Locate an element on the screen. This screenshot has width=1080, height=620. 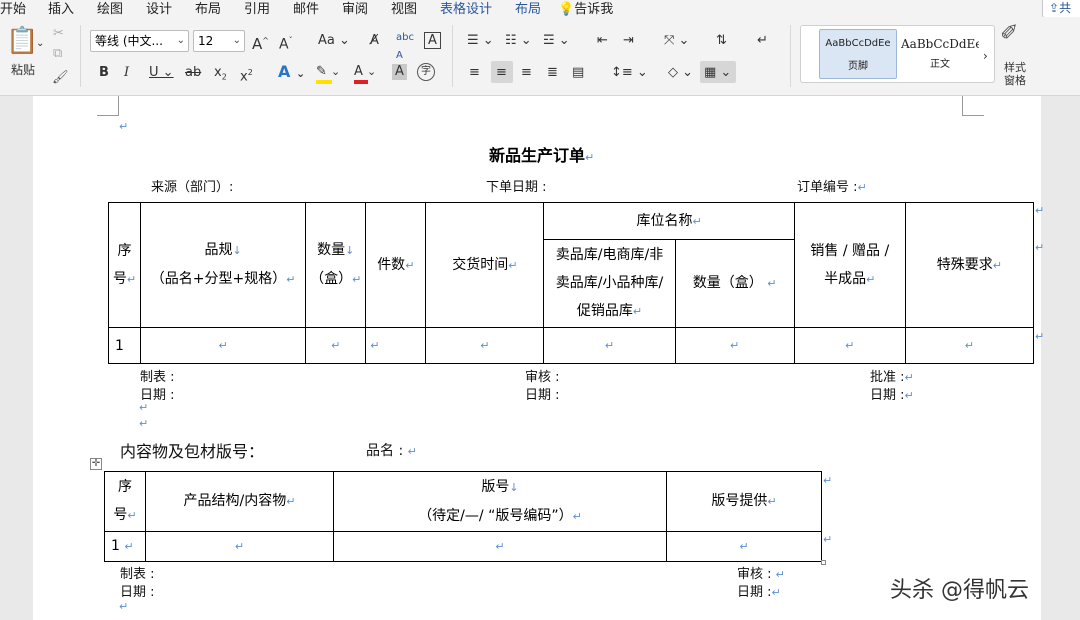
superscript-button: x2 is located at coordinates (246, 75).